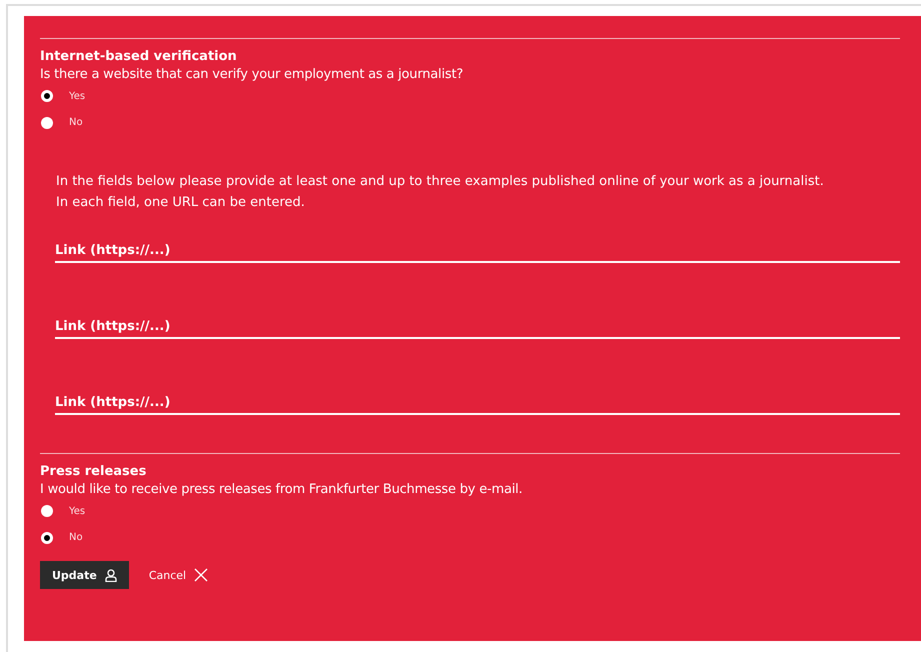 The width and height of the screenshot is (921, 652). Describe the element at coordinates (84, 575) in the screenshot. I see `update-button: Update` at that location.